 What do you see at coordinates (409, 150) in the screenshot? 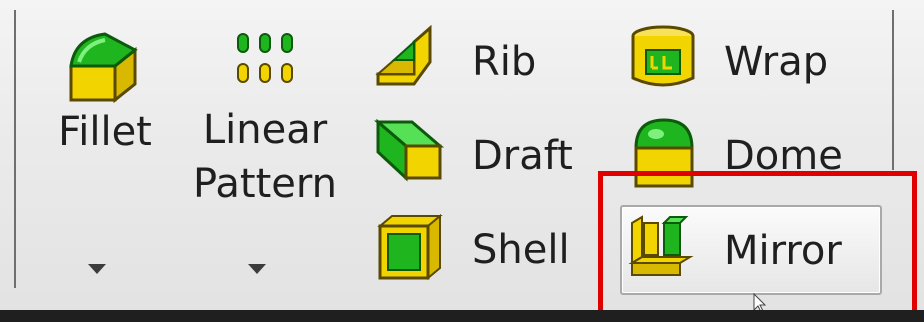
I see `draft-icon` at bounding box center [409, 150].